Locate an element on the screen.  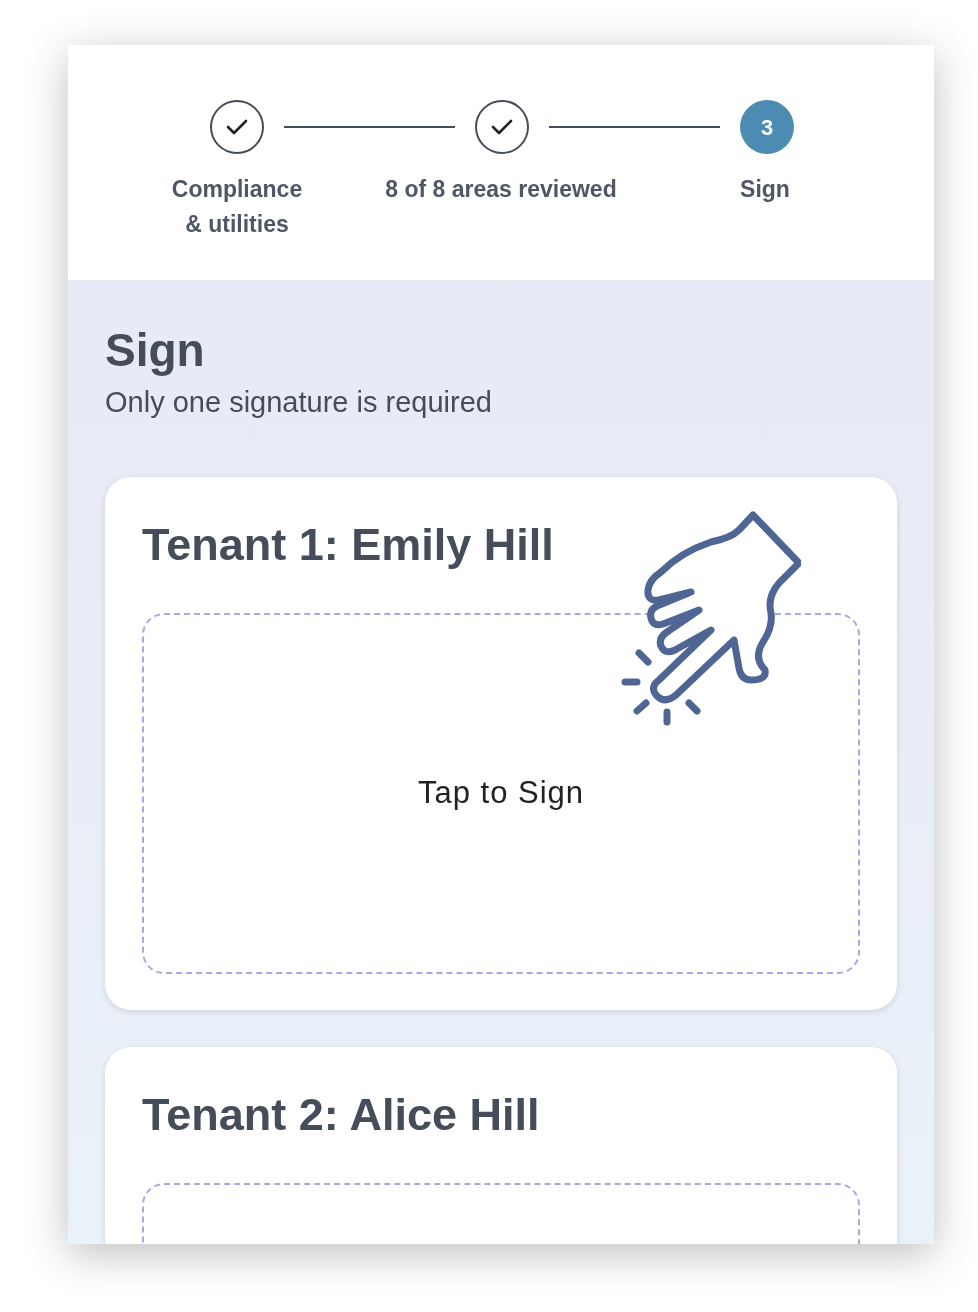
tenant-name: Tenant 1: Emily Hill is located at coordinates (348, 545).